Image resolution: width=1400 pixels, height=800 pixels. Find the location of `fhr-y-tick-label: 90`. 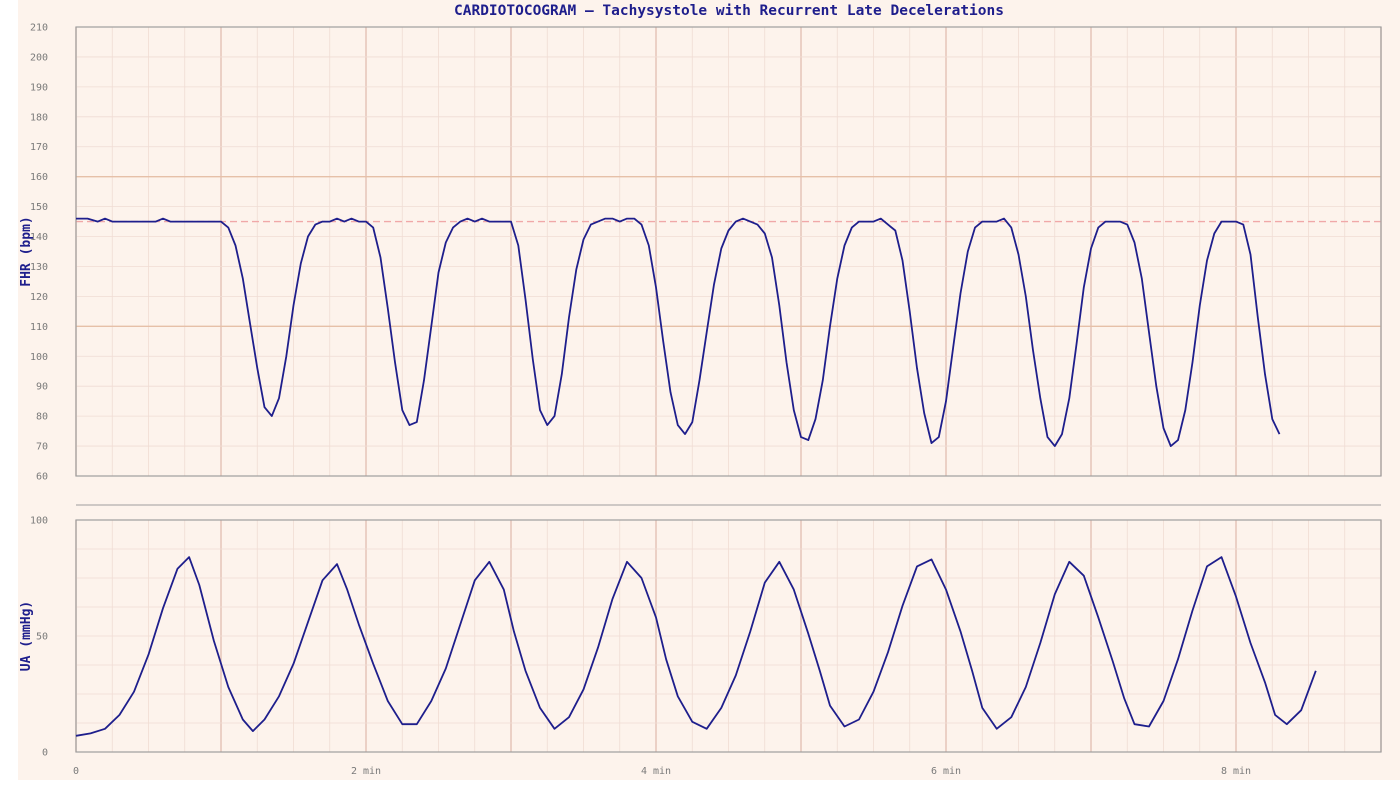

fhr-y-tick-label: 90 is located at coordinates (42, 387).